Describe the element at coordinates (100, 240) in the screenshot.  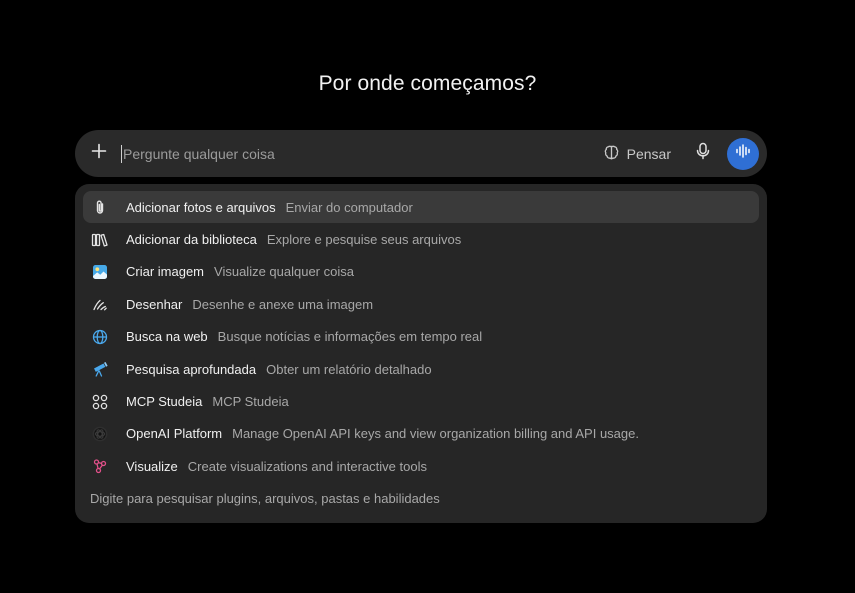
I see `library-icon` at that location.